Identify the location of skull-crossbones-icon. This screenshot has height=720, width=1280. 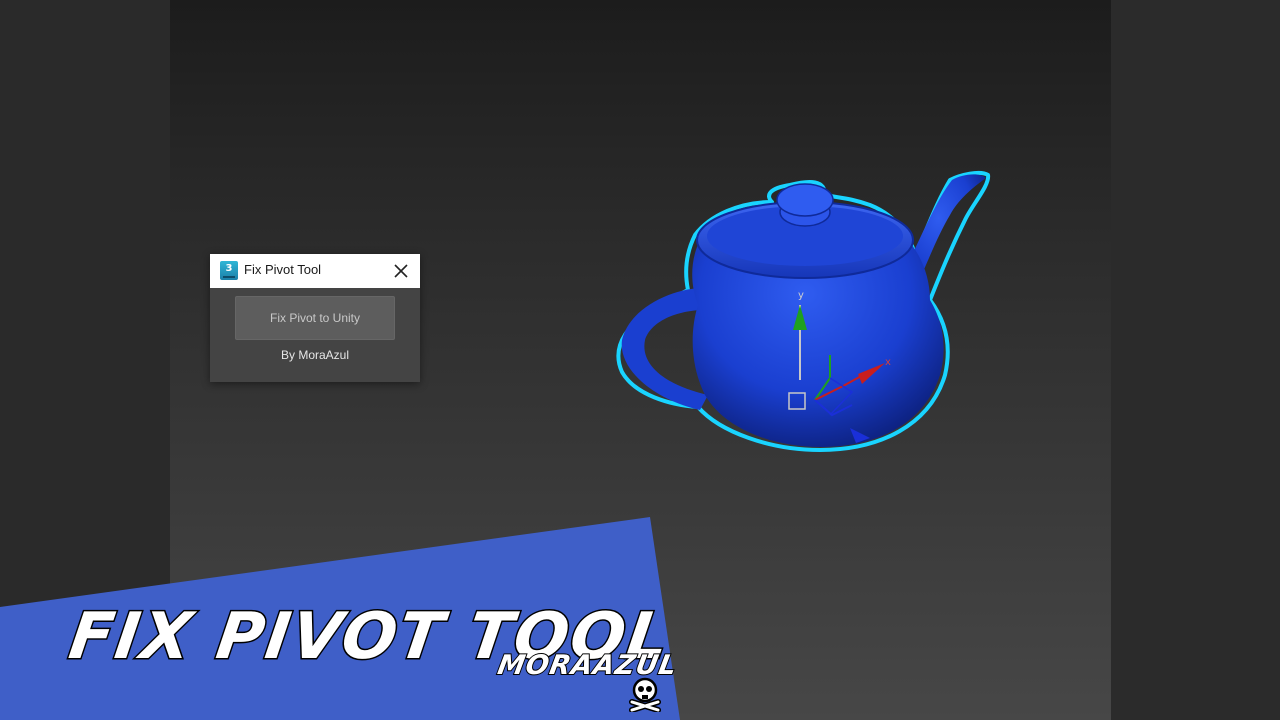
(645, 694).